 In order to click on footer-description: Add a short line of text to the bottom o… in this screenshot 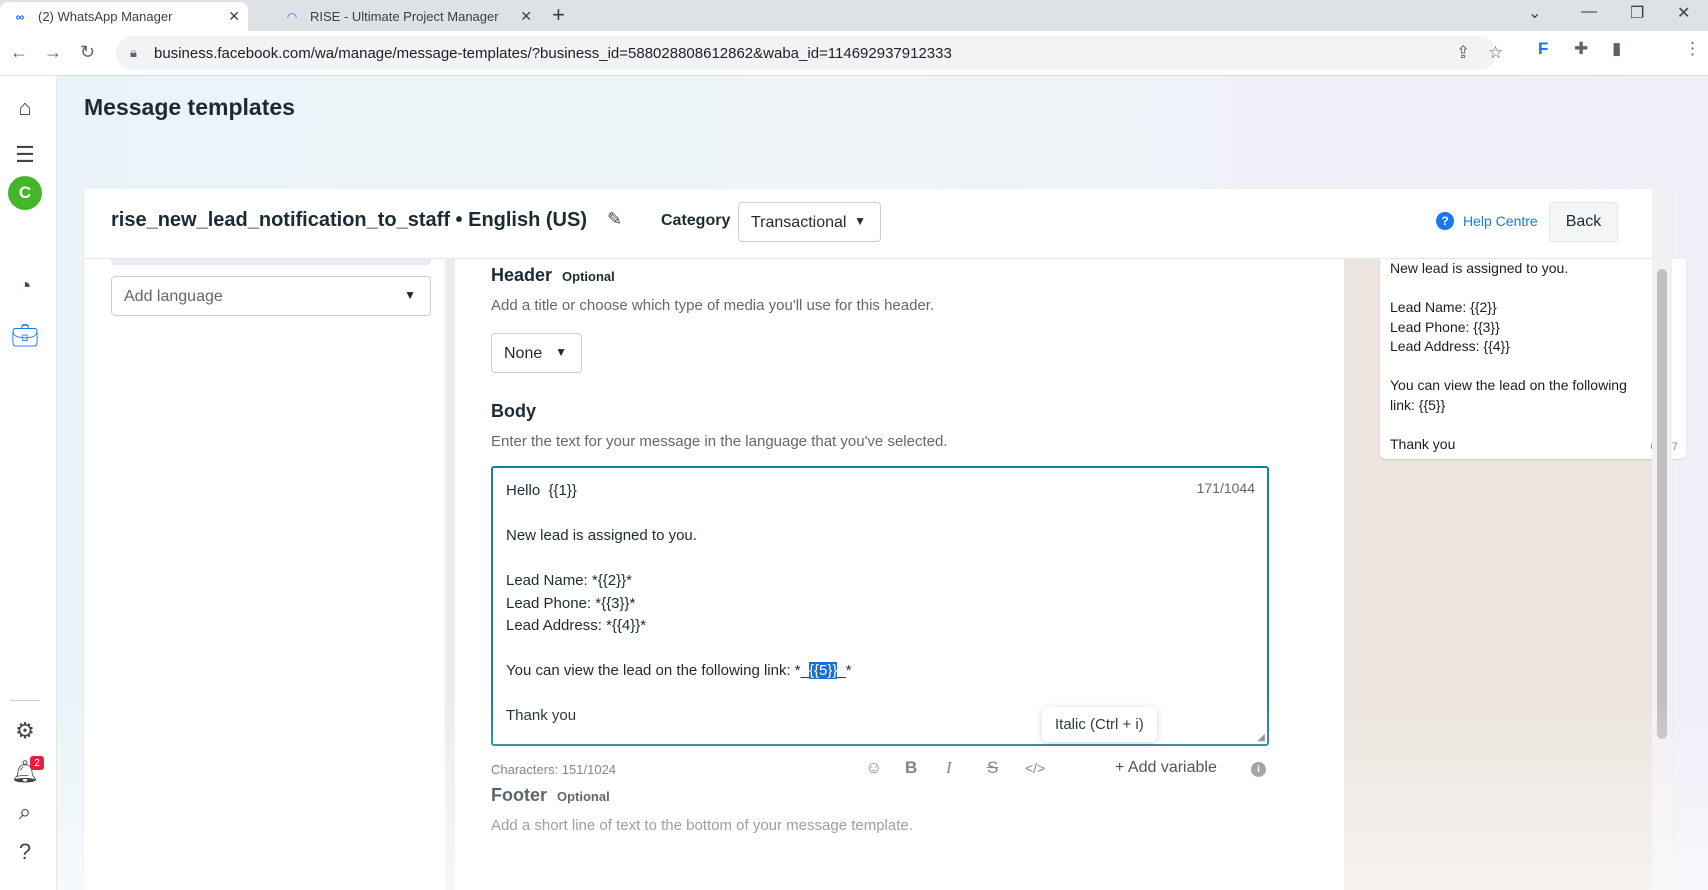, I will do `click(702, 825)`.